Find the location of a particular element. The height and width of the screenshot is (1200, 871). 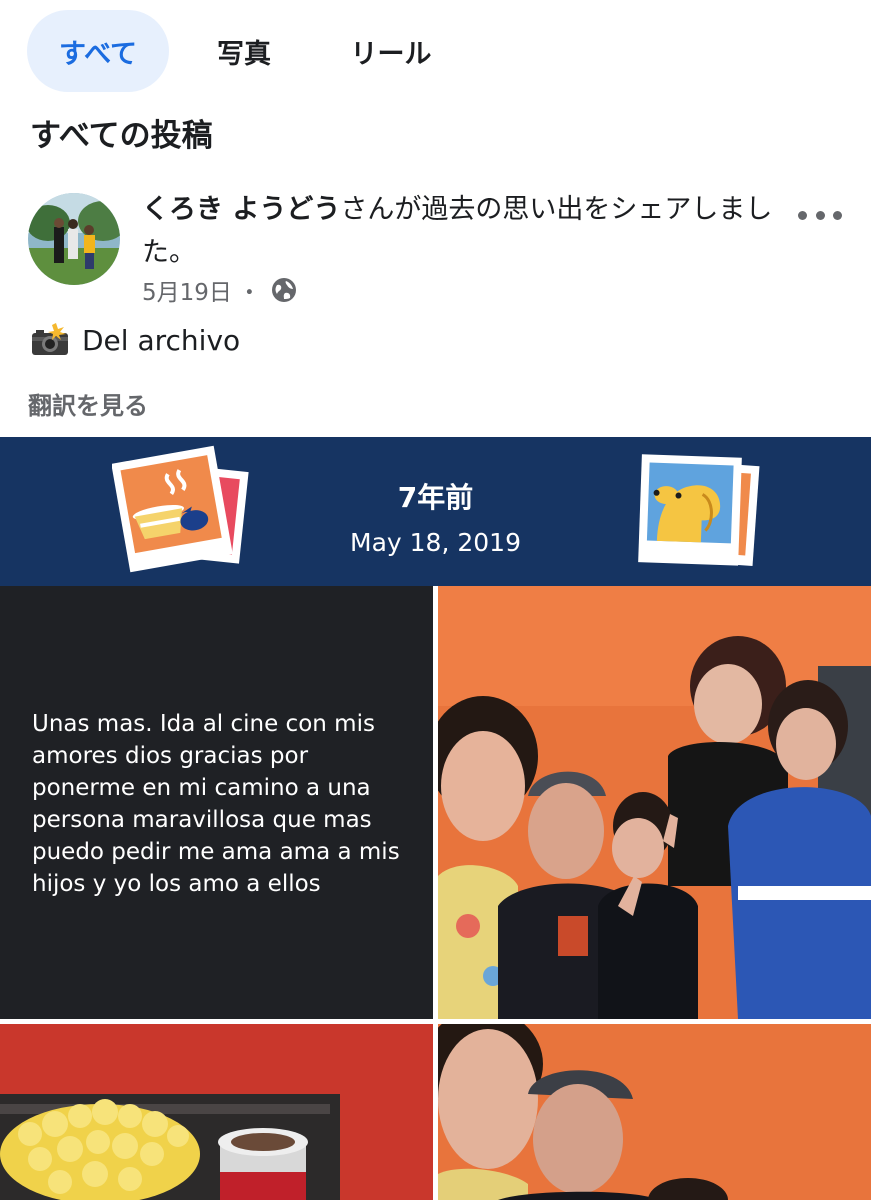

post-meta: 5月19日 ・ is located at coordinates (219, 290).